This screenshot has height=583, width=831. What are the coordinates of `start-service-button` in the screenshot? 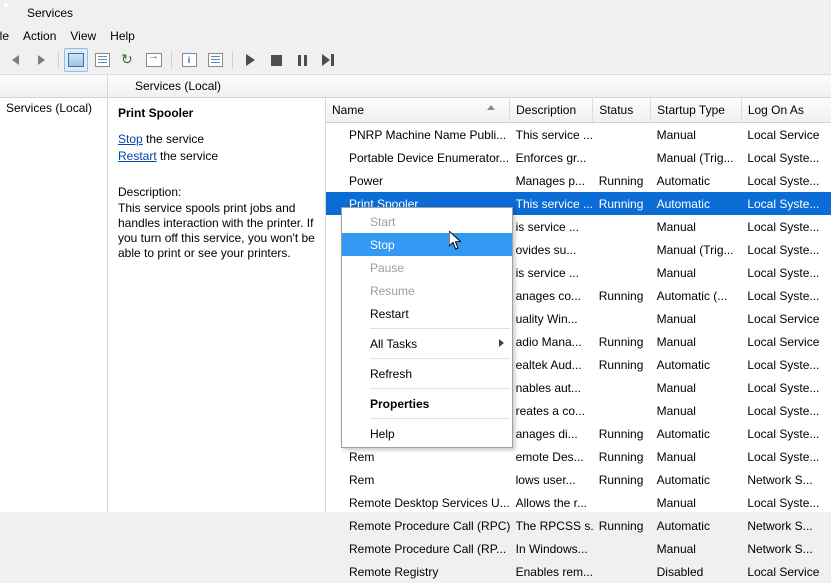 It's located at (250, 60).